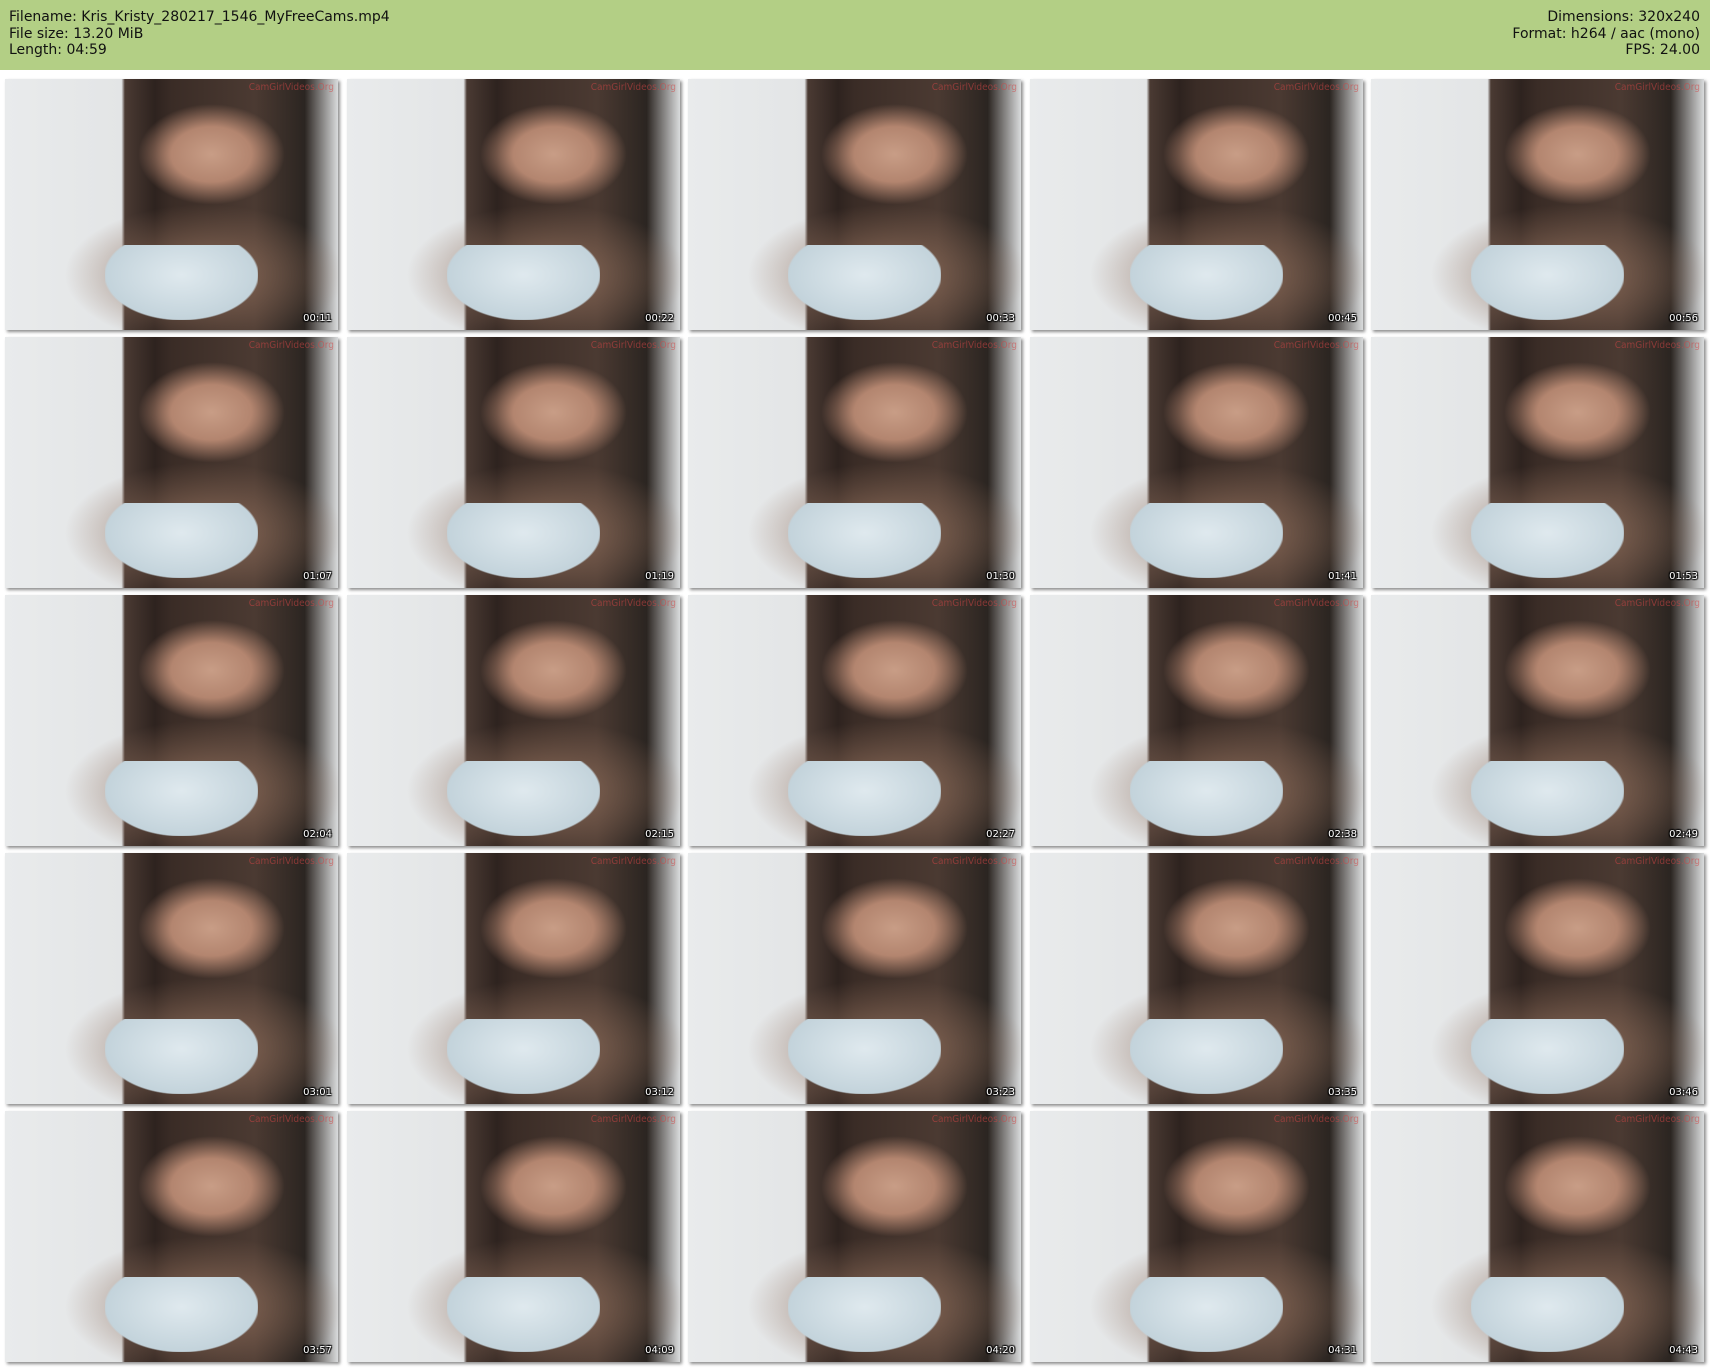  Describe the element at coordinates (1662, 50) in the screenshot. I see `fps-text: FPS: 24.00` at that location.